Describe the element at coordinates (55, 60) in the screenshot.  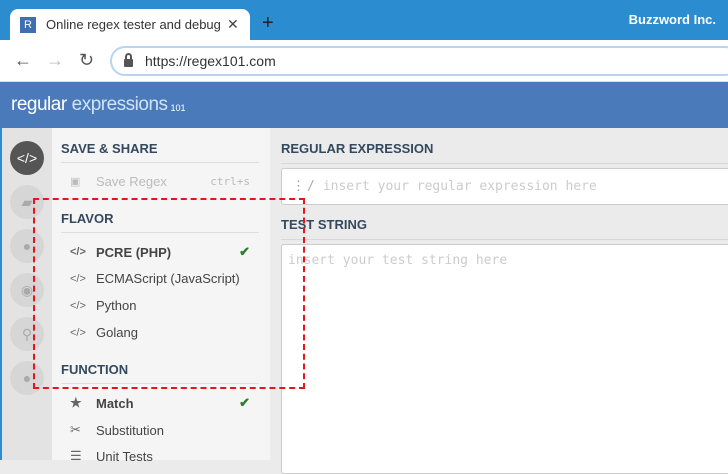
I see `forward-icon: →` at that location.